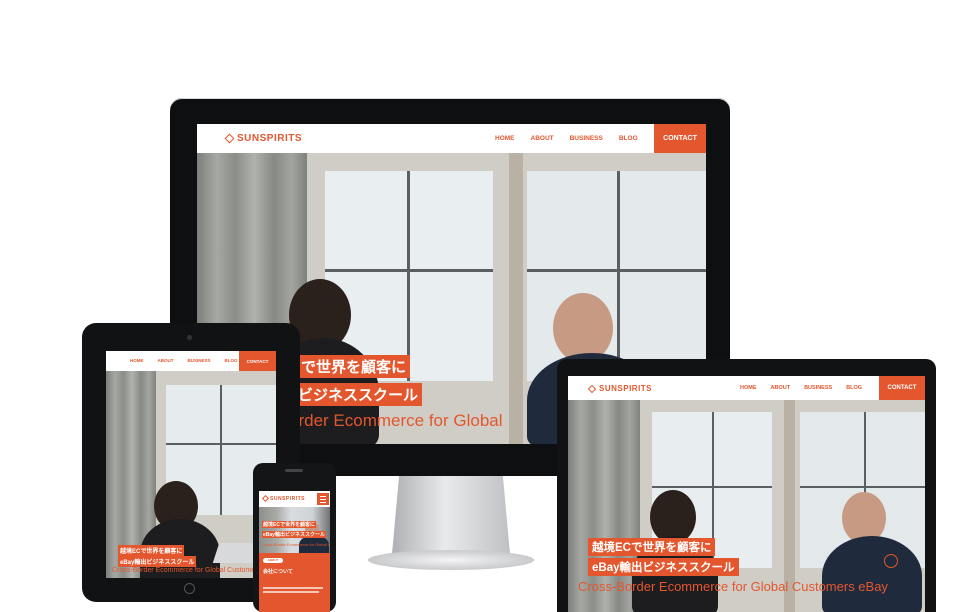 This screenshot has height=612, width=976. I want to click on phone-logo: SUNSPIRITS, so click(283, 499).